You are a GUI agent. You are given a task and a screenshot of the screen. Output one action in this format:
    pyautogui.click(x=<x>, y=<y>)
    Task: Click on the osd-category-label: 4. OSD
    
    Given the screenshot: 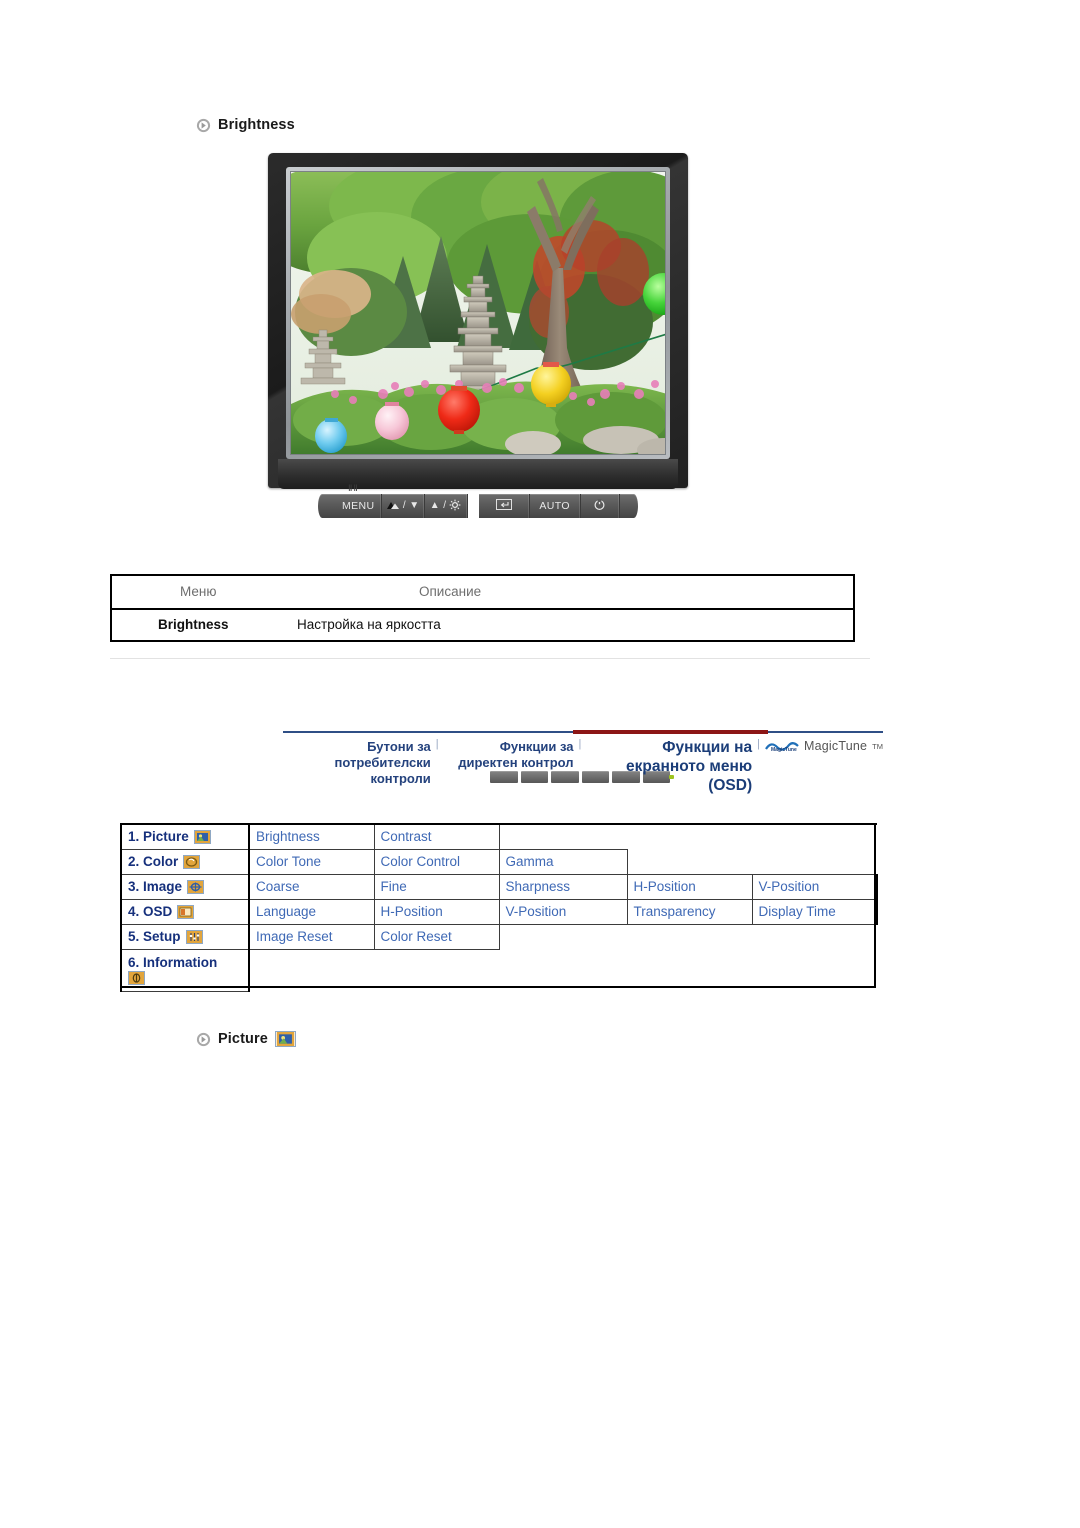 What is the action you would take?
    pyautogui.click(x=150, y=911)
    